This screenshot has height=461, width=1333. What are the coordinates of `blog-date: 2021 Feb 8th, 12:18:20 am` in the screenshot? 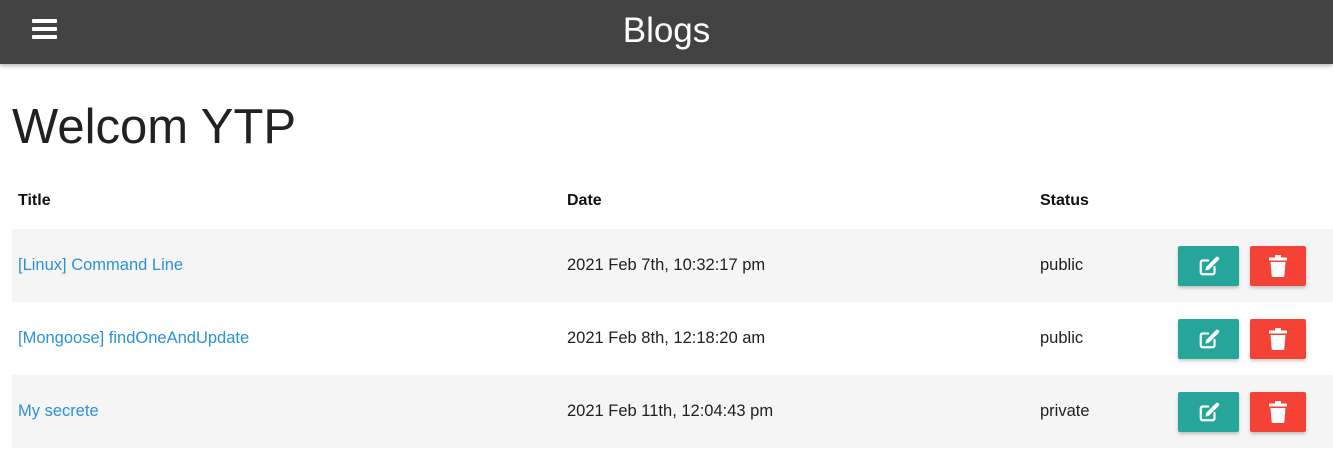 It's located at (797, 338).